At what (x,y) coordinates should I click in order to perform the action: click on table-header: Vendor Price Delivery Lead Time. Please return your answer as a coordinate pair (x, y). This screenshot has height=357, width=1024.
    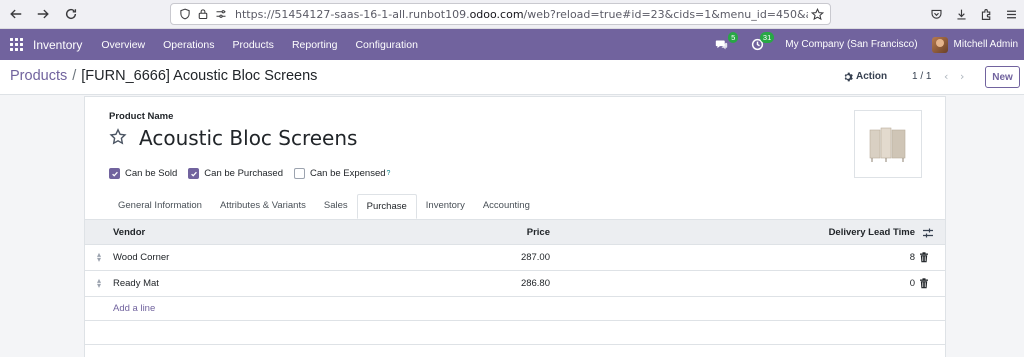
    Looking at the image, I should click on (515, 232).